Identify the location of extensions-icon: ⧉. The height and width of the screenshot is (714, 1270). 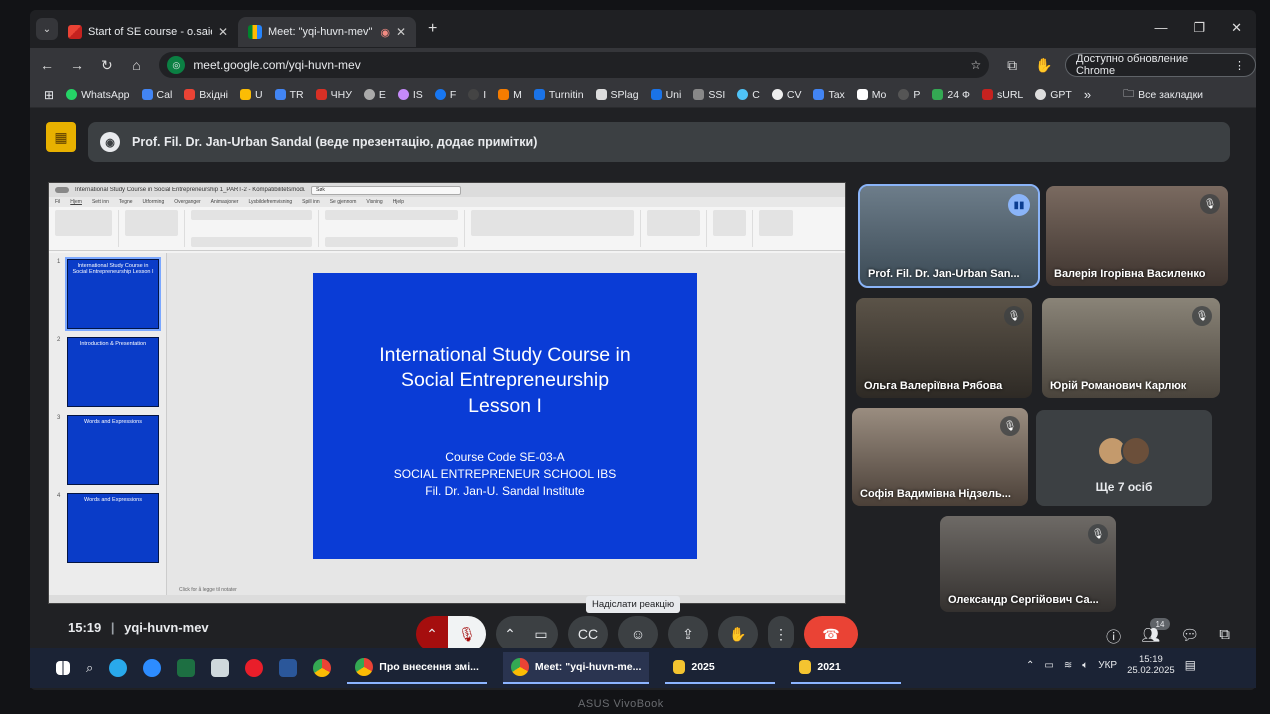
(1012, 65).